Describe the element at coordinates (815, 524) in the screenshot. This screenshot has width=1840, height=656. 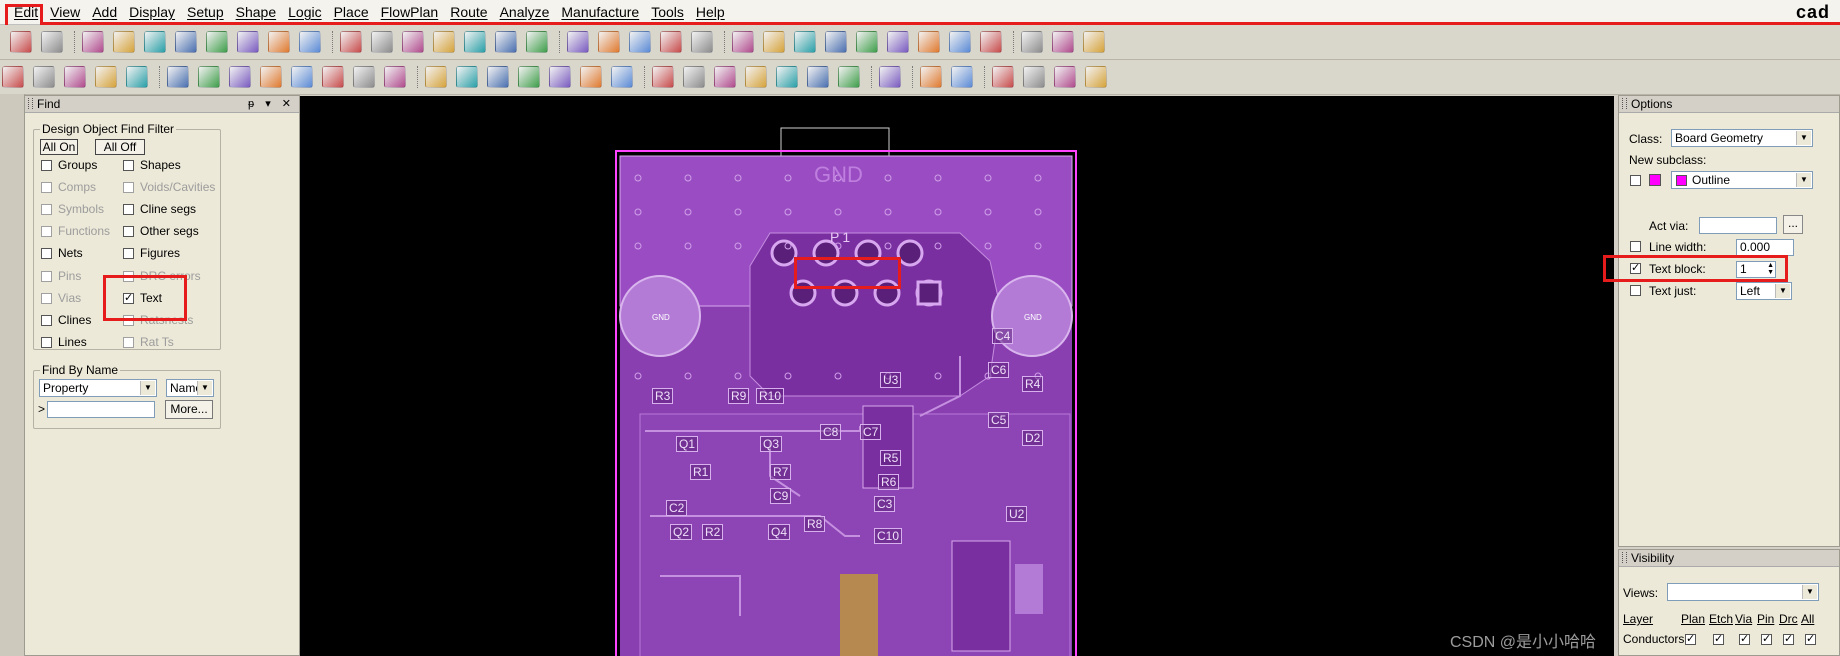
I see `component-r8: R8` at that location.